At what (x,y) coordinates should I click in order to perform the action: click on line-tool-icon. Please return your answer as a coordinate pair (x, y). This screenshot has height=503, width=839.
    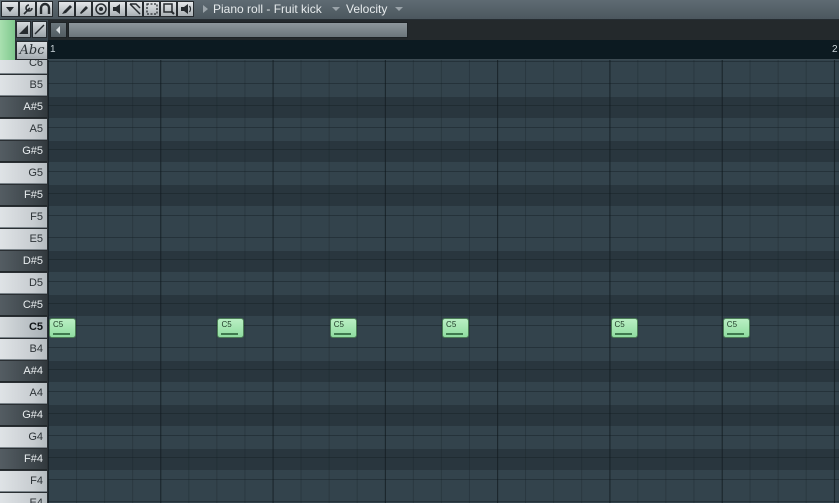
    Looking at the image, I should click on (39, 29).